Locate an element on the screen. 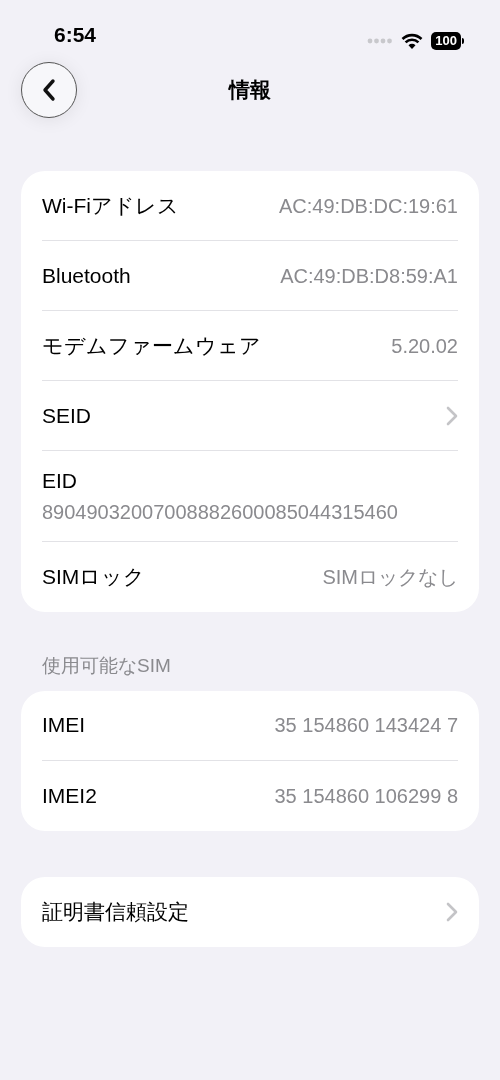  back-icon is located at coordinates (49, 90).